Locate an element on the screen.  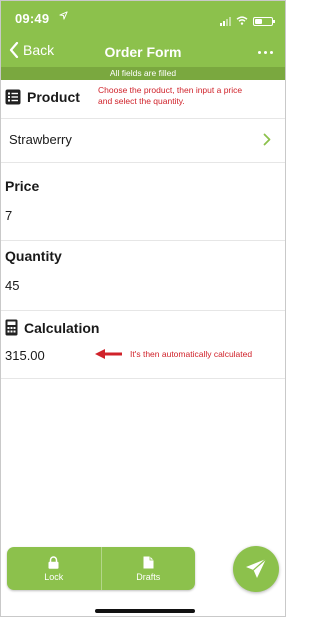
quantity-heading: Quantity is located at coordinates (33, 256).